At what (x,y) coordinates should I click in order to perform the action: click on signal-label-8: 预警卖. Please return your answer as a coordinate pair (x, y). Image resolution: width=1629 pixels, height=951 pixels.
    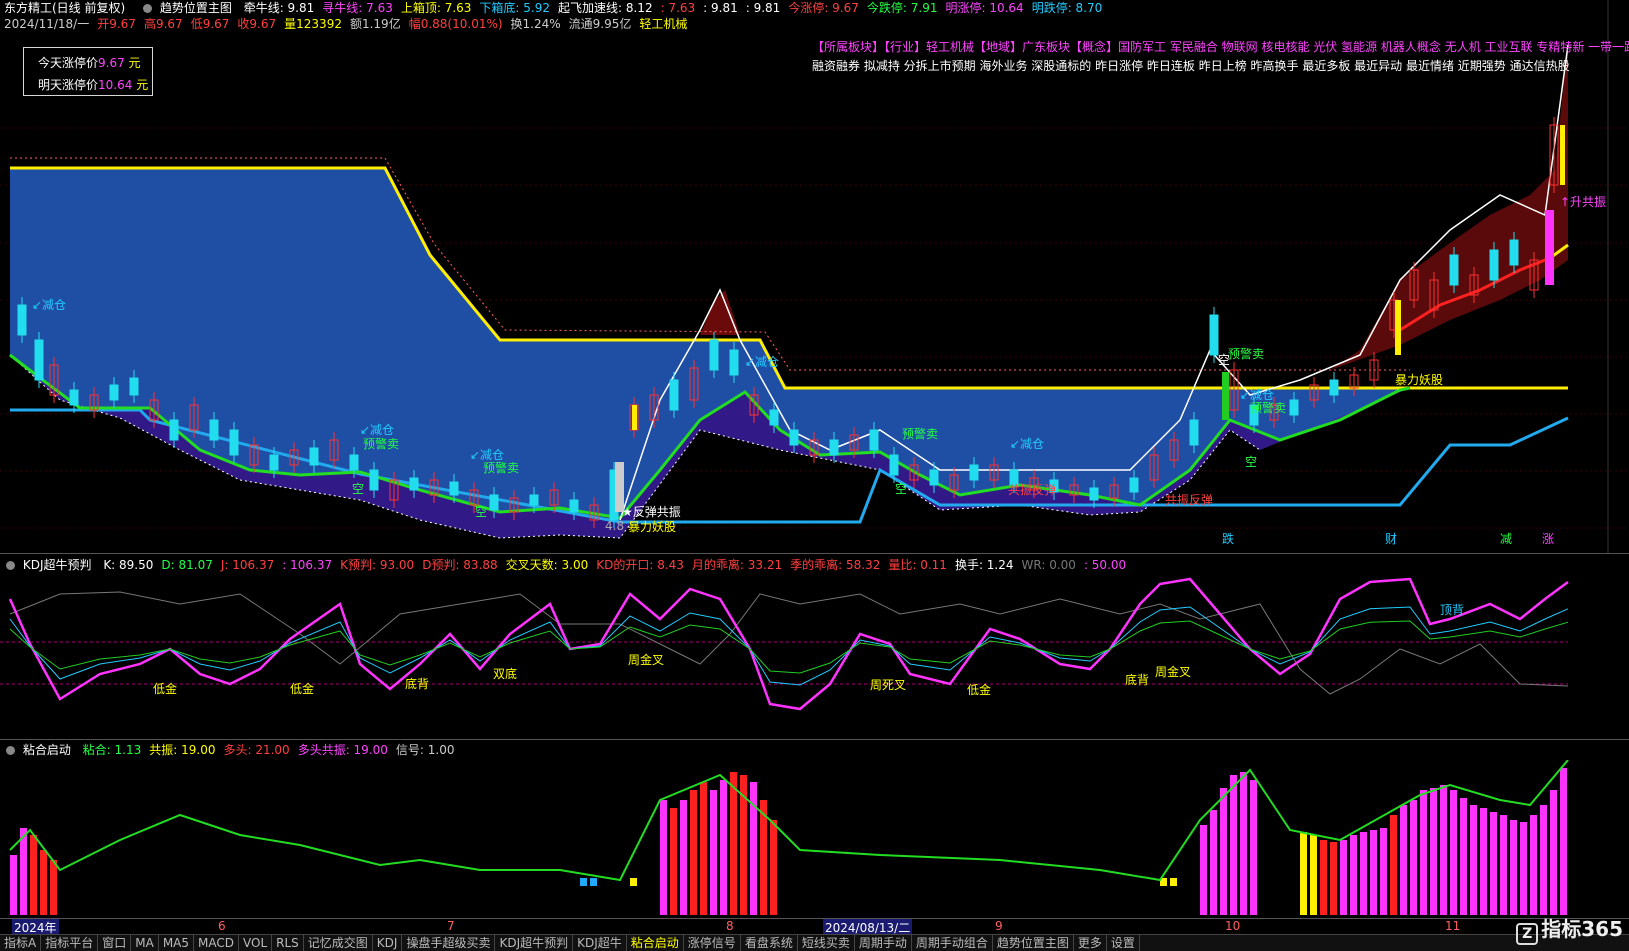
    Looking at the image, I should click on (1246, 354).